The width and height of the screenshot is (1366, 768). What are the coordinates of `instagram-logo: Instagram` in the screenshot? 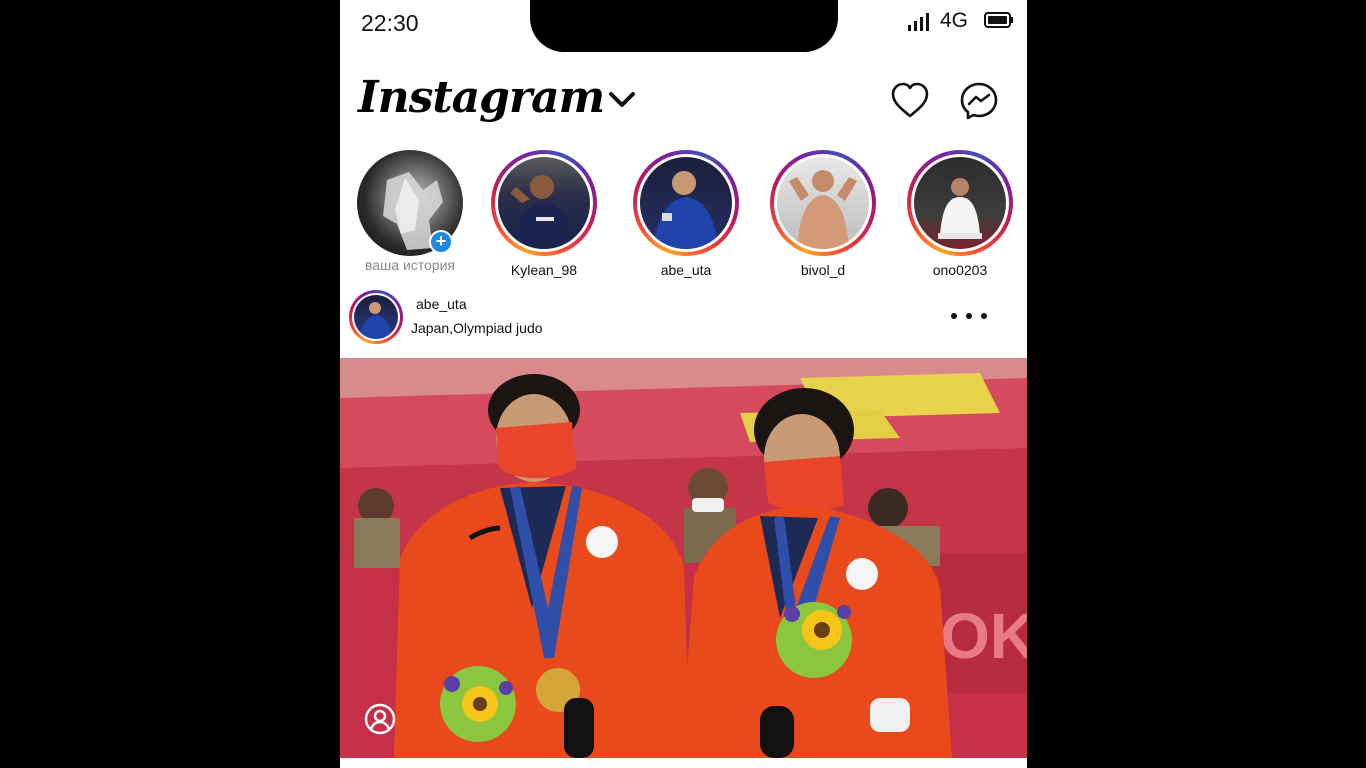 It's located at (481, 97).